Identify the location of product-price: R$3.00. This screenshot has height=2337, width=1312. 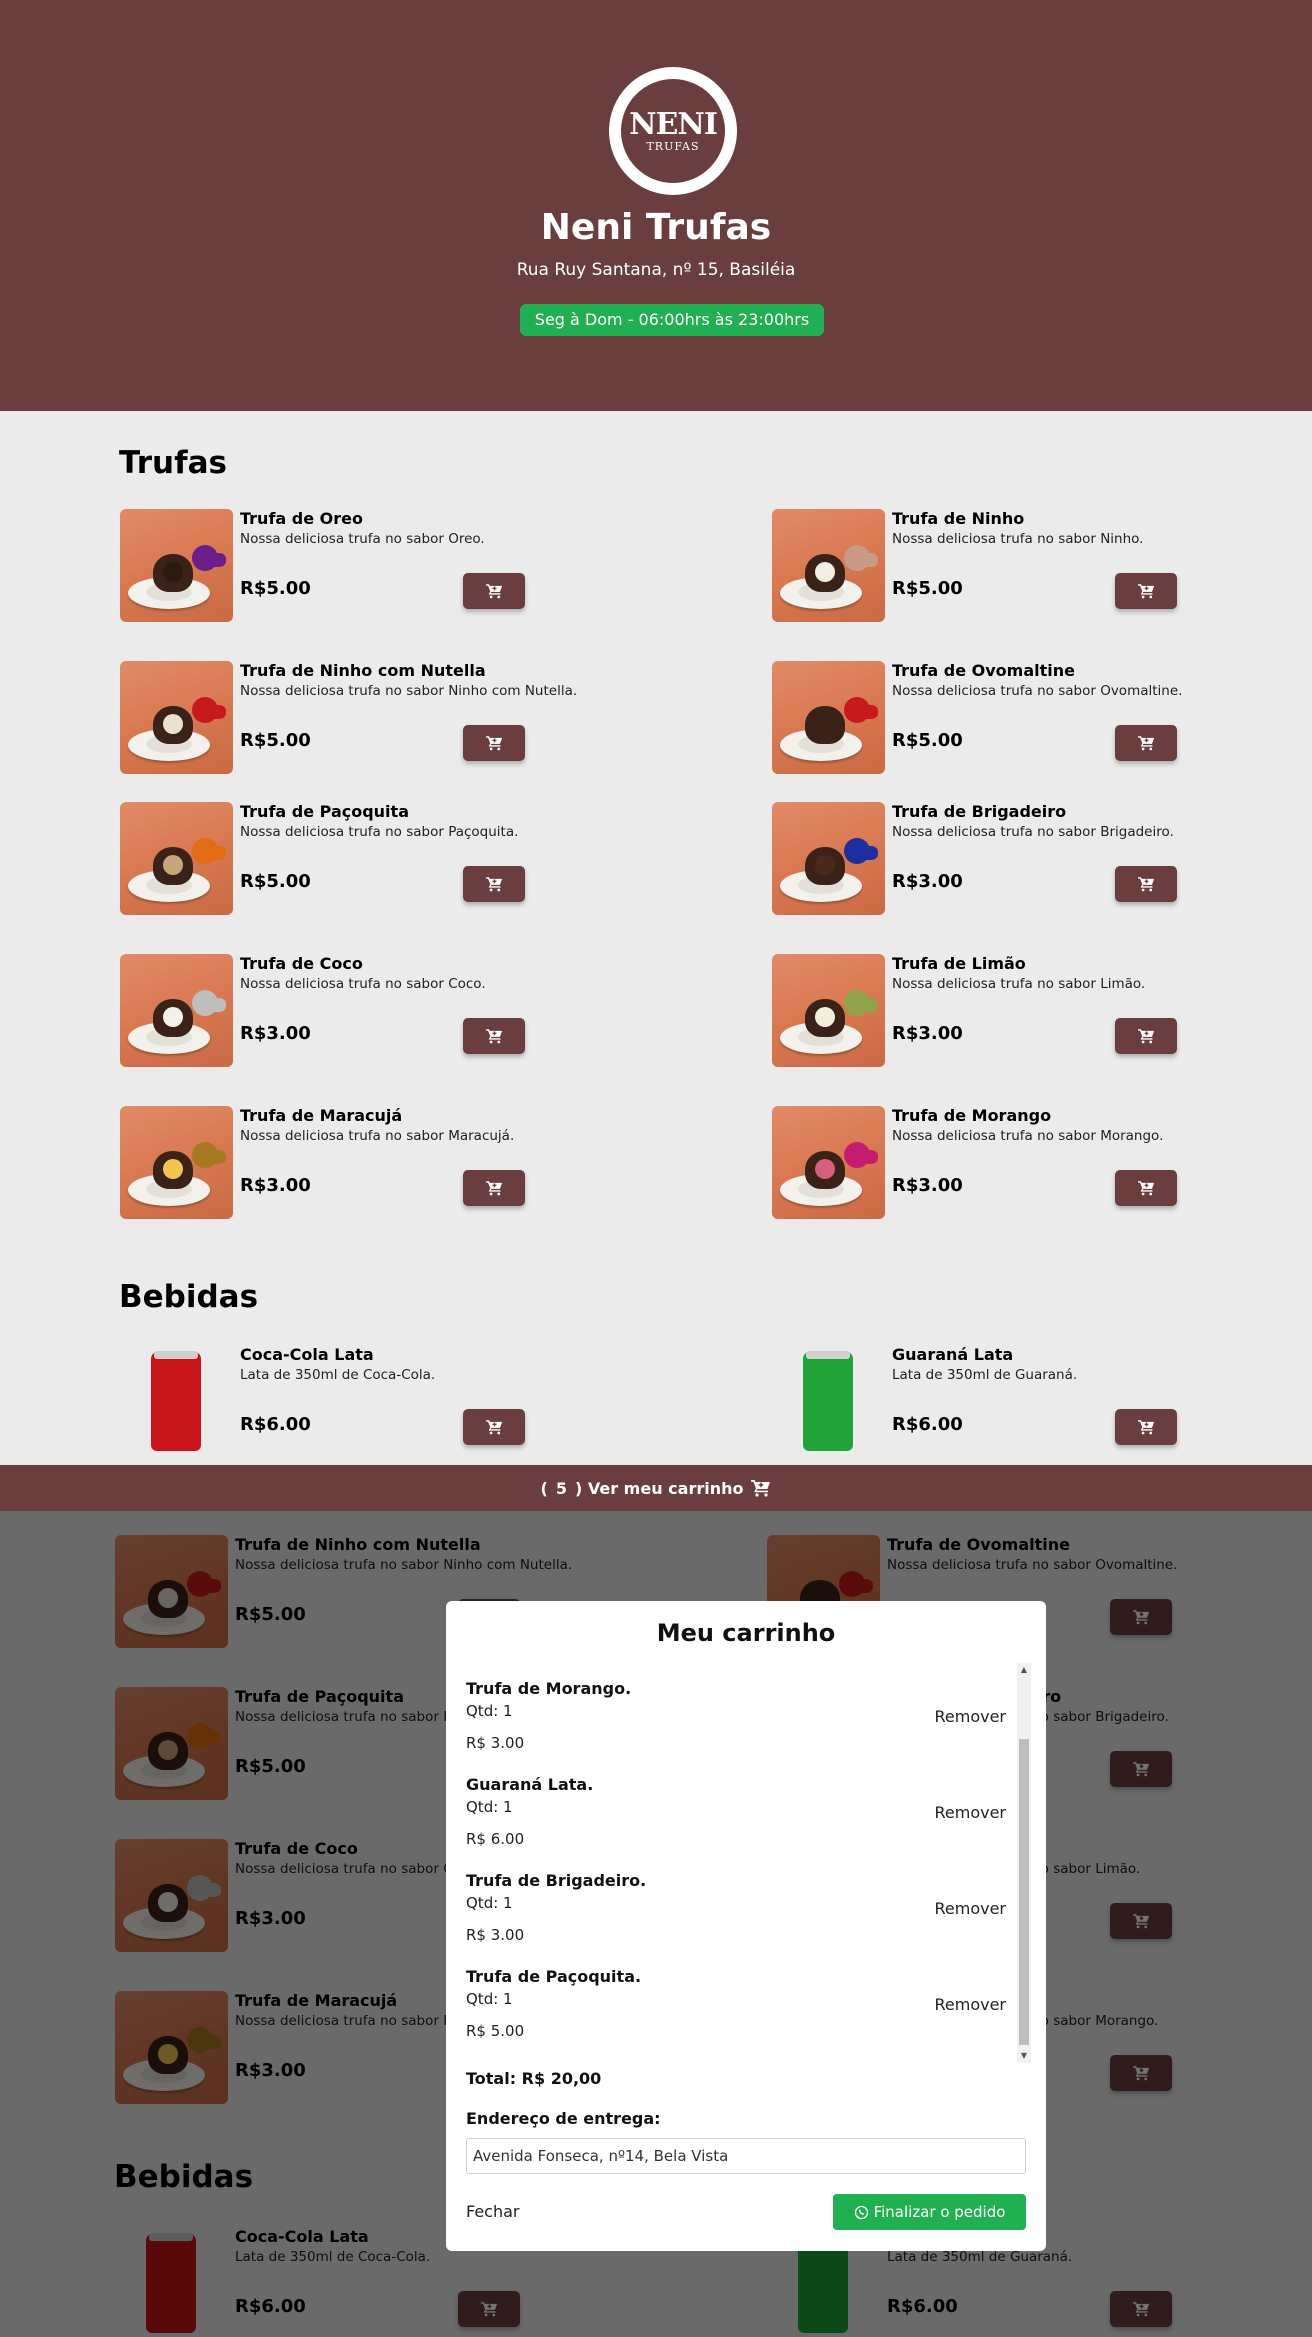
(927, 1033).